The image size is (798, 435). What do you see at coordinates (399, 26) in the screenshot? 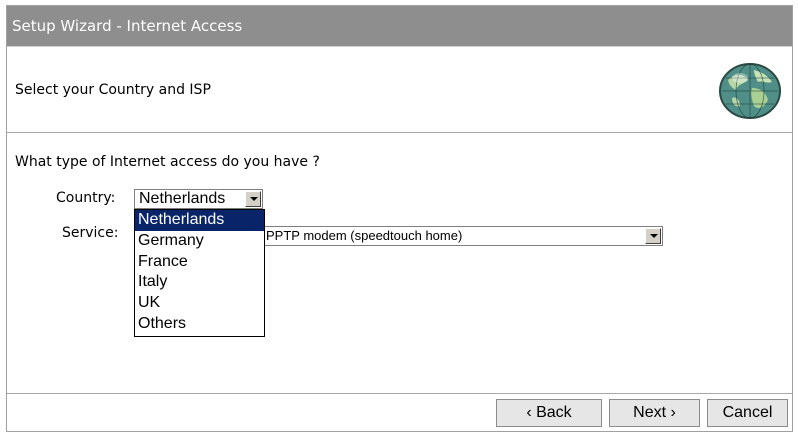
I see `window-title: Setup Wizard - Internet Access` at bounding box center [399, 26].